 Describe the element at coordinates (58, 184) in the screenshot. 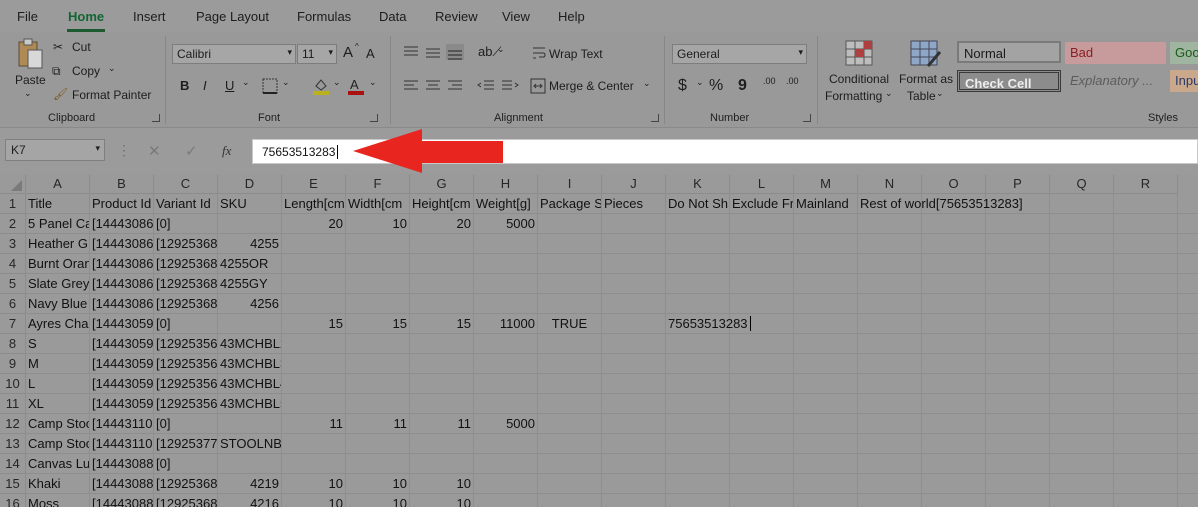

I see `column-header-a: A` at that location.